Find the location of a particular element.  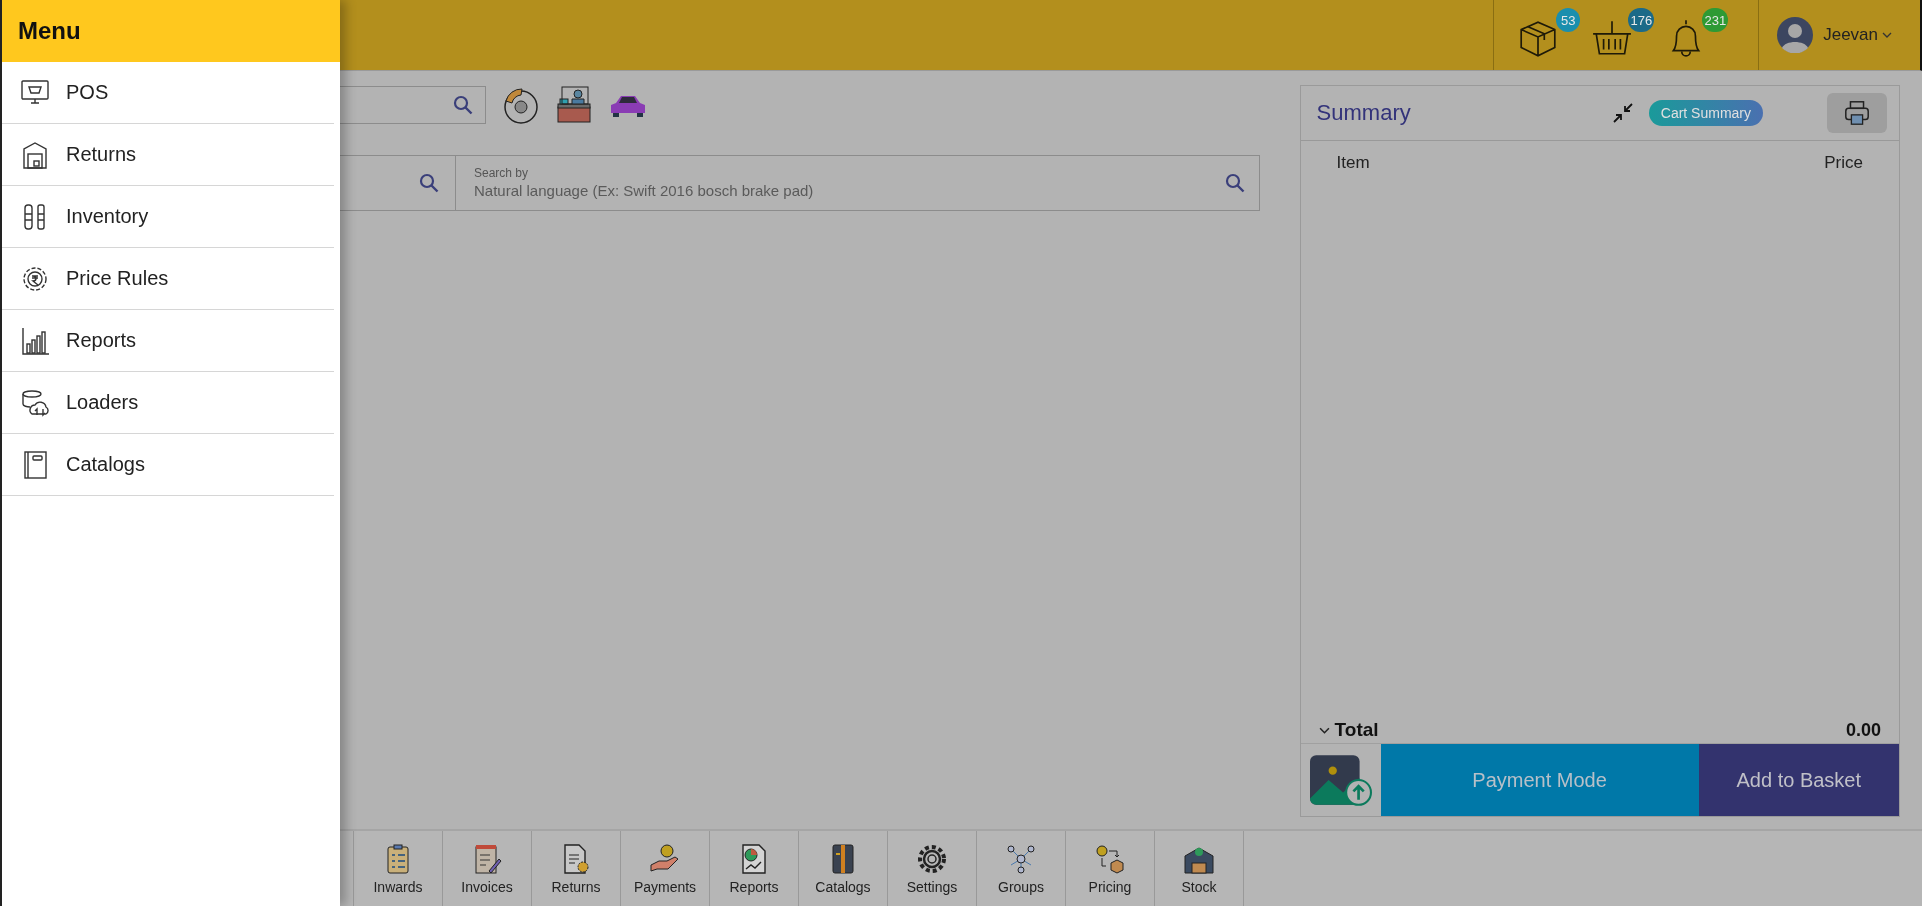

field-label: Search by is located at coordinates (501, 172).